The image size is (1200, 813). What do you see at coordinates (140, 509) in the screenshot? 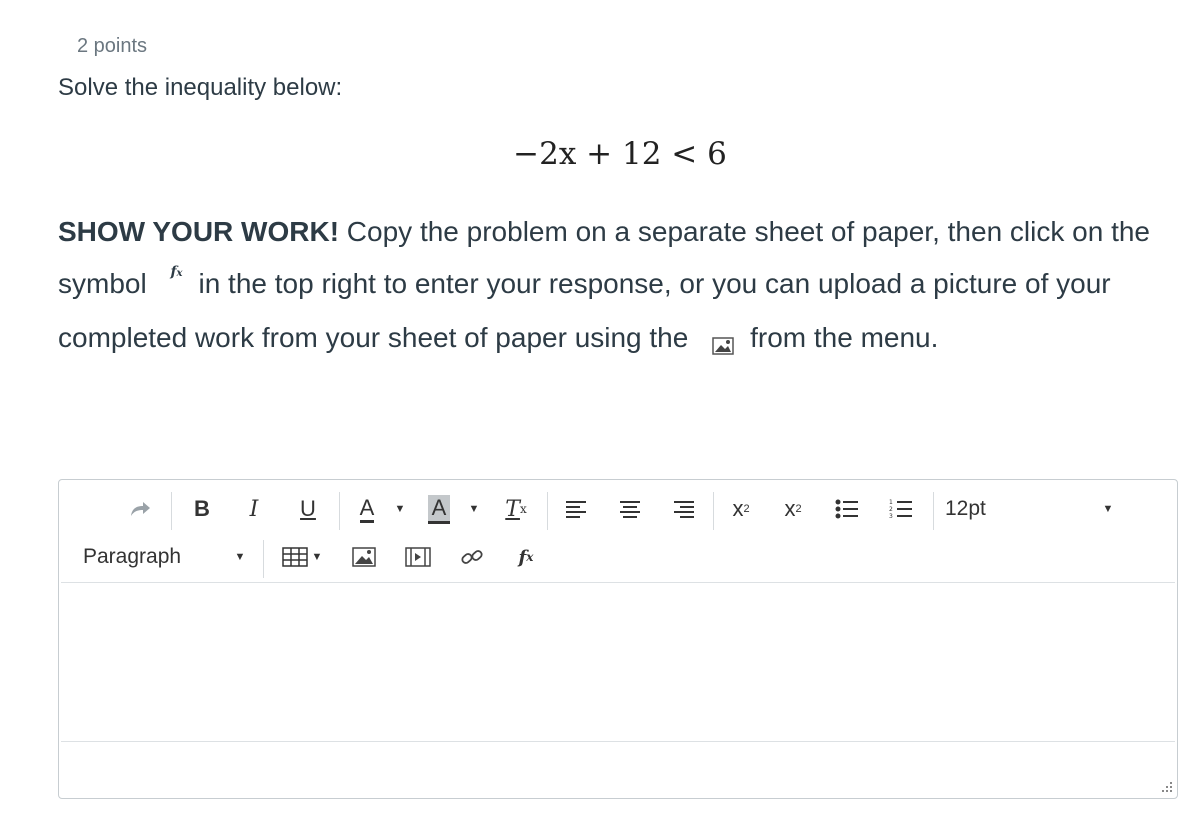
I see `redo-icon` at bounding box center [140, 509].